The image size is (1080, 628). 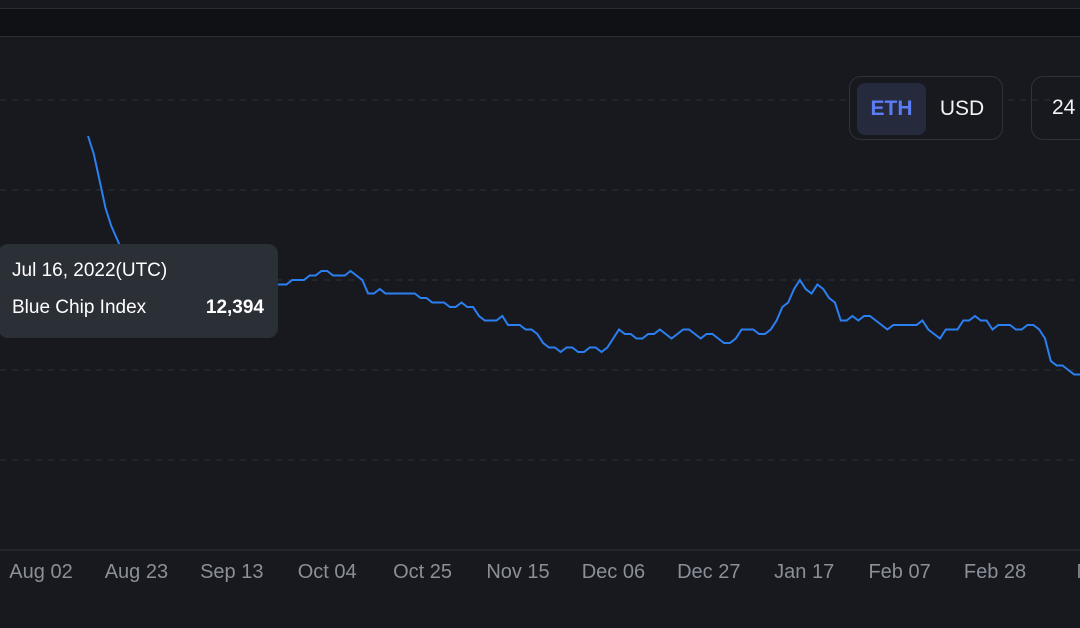 What do you see at coordinates (231, 572) in the screenshot?
I see `x-tick-label: Sep 13` at bounding box center [231, 572].